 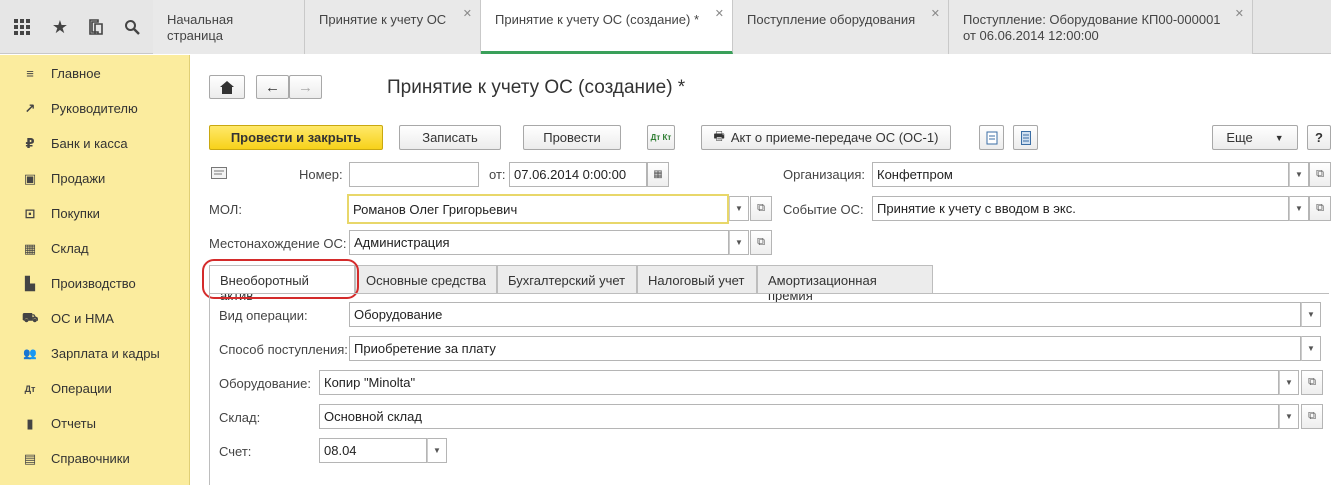 I want to click on post-button: Провести, so click(x=572, y=137).